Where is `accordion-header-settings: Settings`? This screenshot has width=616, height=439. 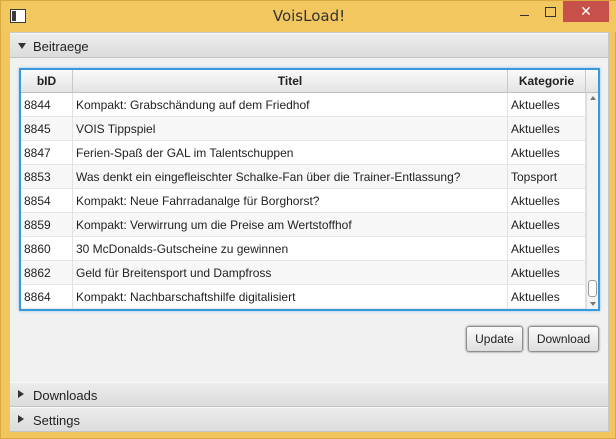
accordion-header-settings: Settings is located at coordinates (309, 419).